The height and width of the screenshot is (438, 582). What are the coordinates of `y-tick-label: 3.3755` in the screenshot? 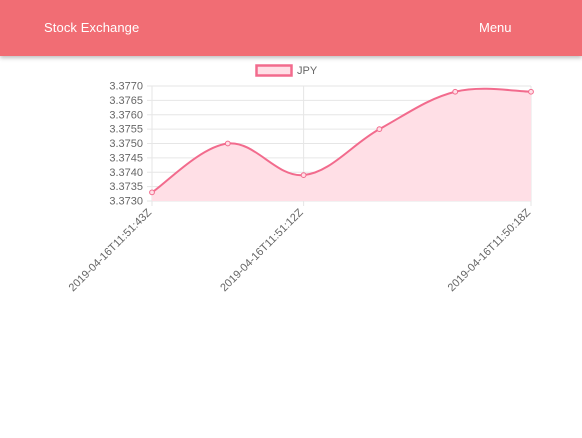 It's located at (126, 130).